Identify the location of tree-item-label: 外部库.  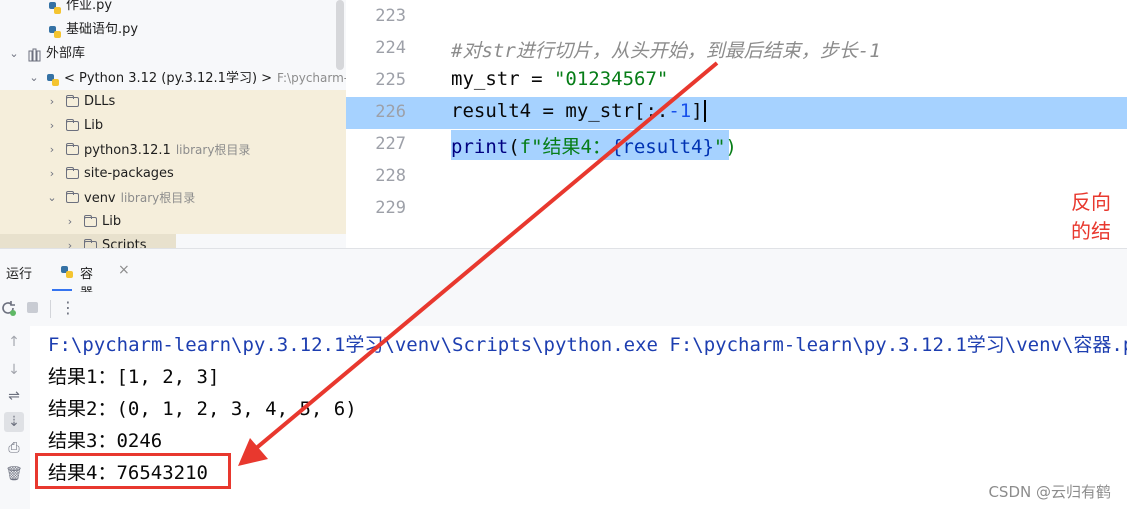
(66, 53).